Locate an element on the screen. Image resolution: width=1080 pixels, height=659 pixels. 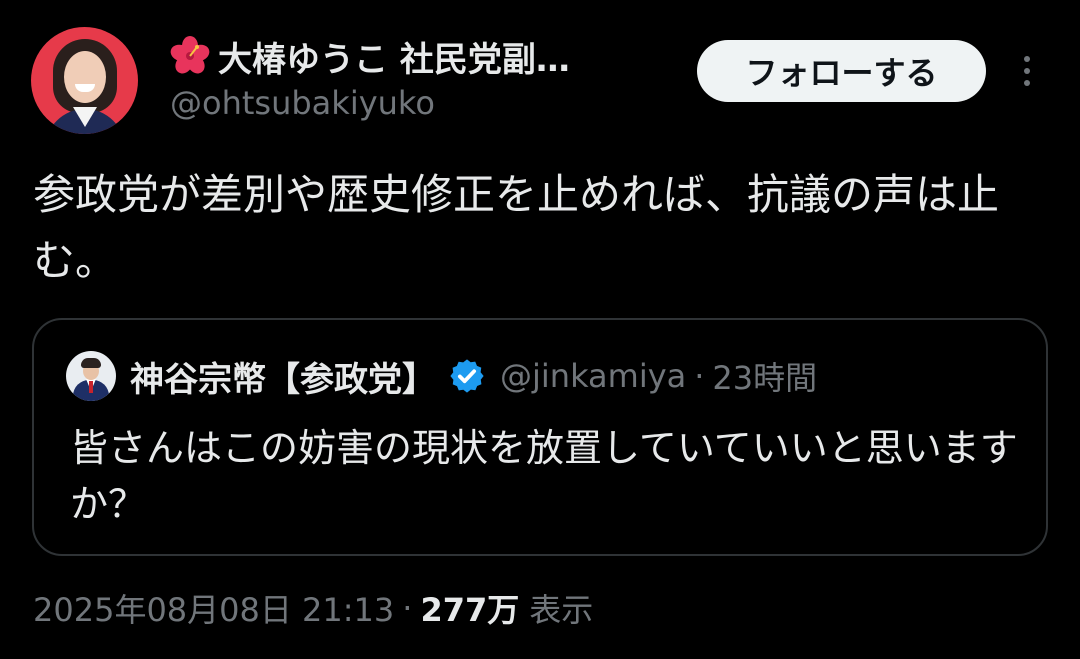
tweet-meta-row: 2025年08月08日 21:13 · 277万 表示 is located at coordinates (313, 608).